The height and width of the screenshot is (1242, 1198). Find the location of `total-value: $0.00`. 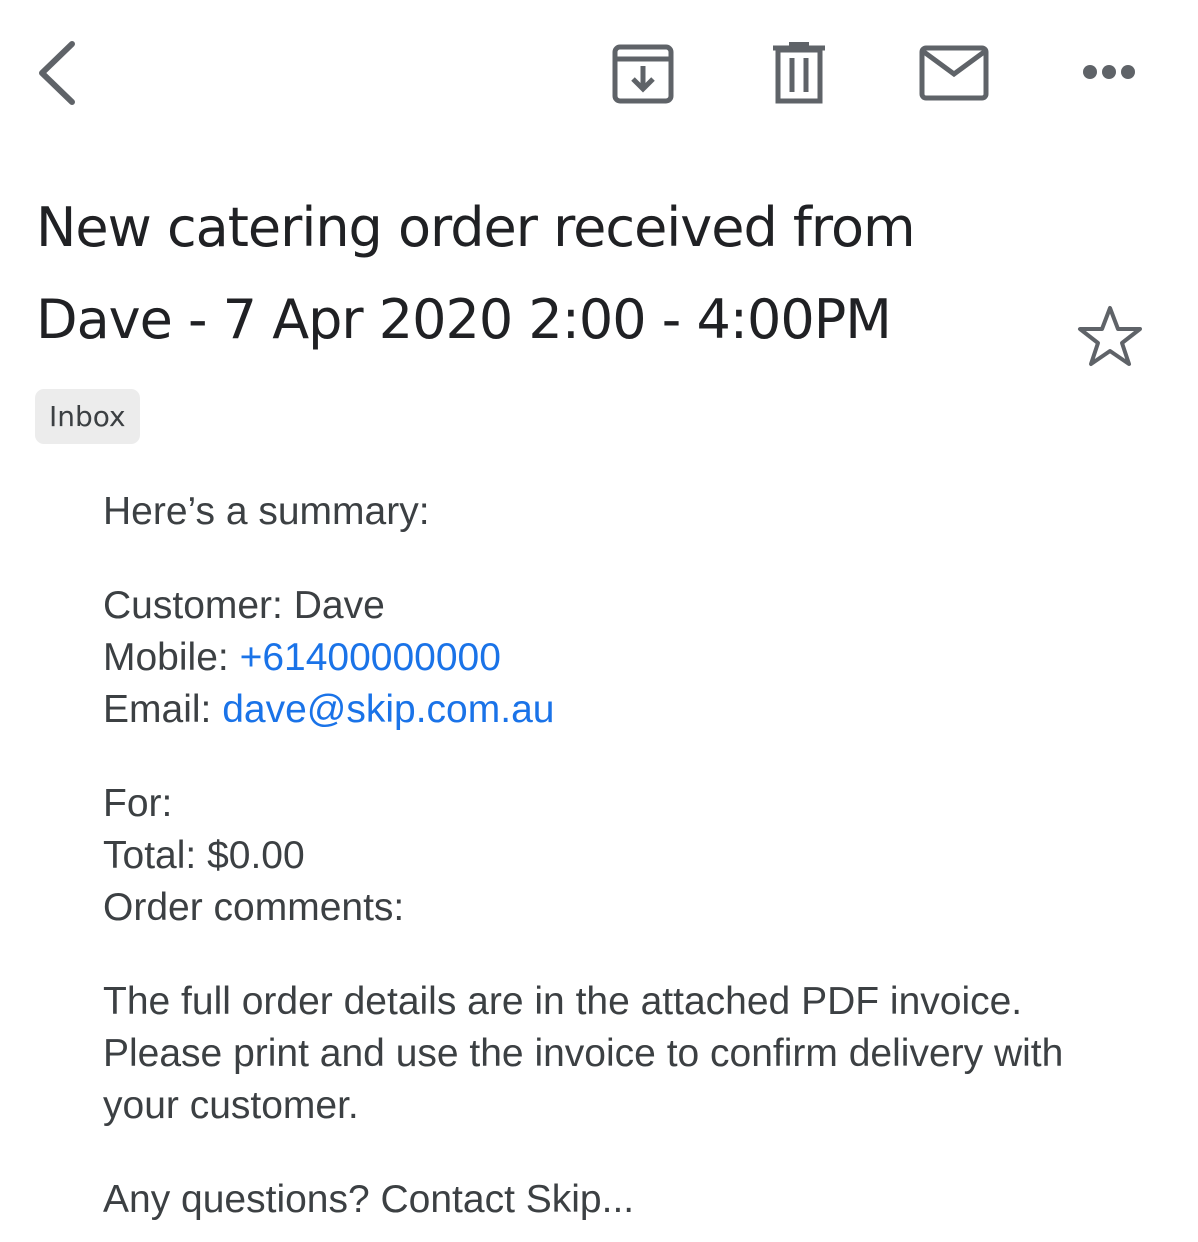

total-value: $0.00 is located at coordinates (256, 855).